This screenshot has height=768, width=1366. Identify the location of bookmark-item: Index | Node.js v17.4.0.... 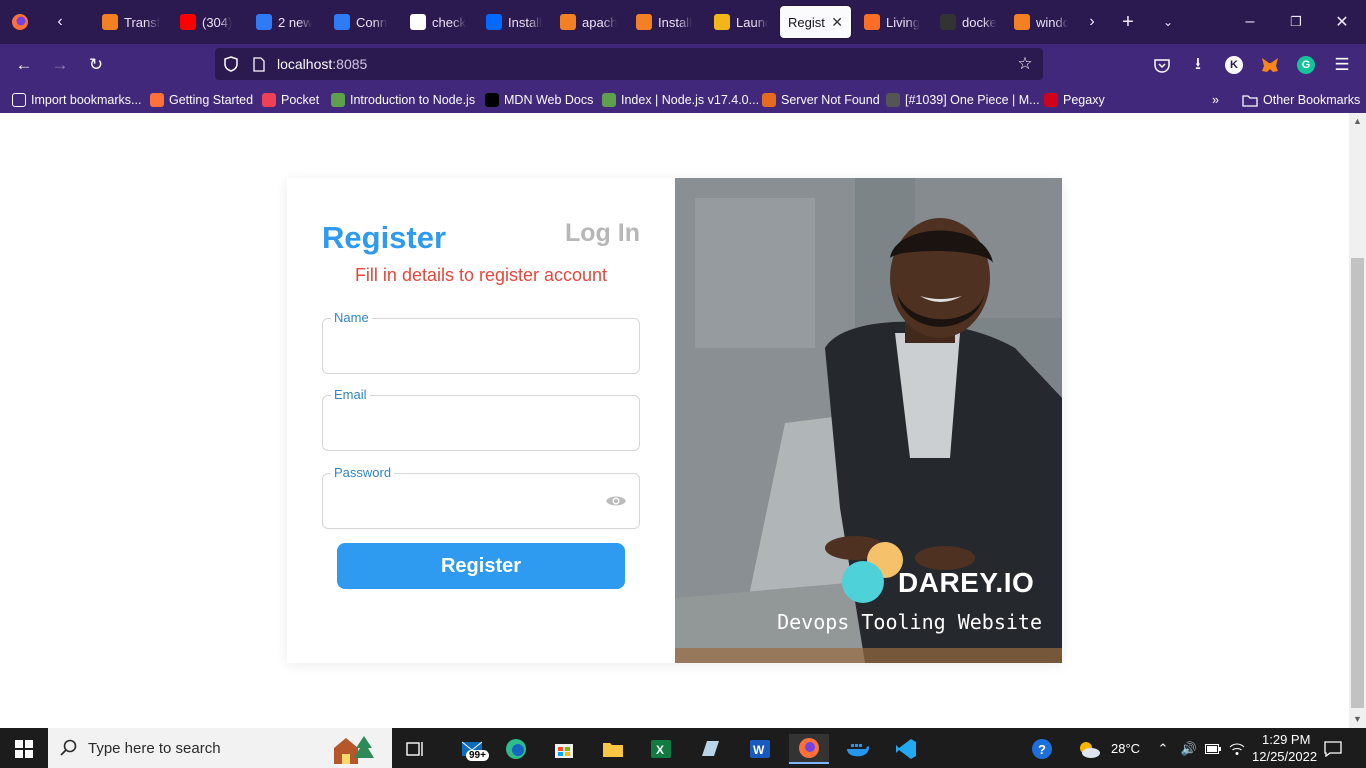
(680, 100).